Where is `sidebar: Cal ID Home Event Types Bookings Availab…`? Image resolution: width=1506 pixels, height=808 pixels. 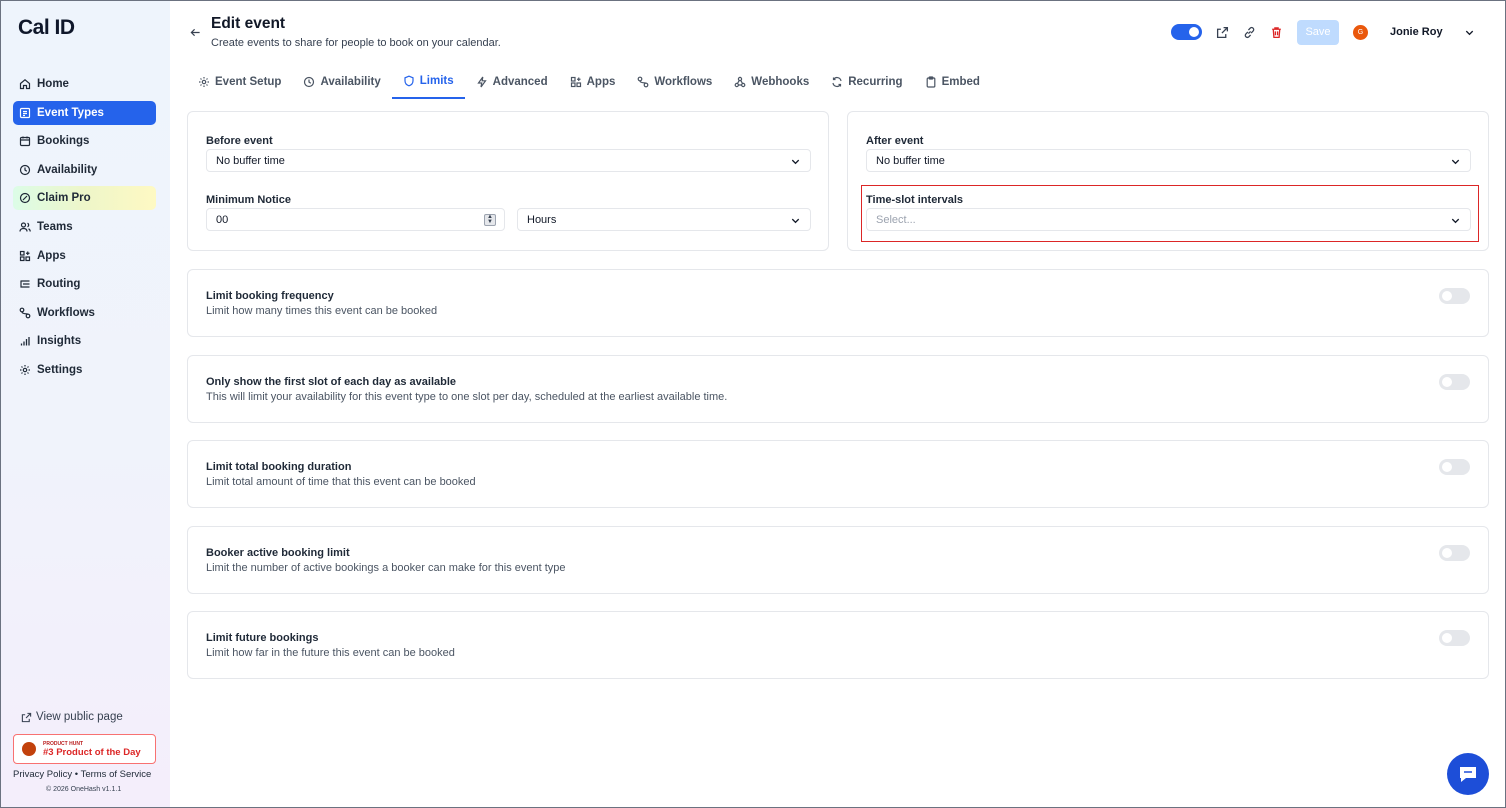
sidebar: Cal ID Home Event Types Bookings Availab… is located at coordinates (85, 404).